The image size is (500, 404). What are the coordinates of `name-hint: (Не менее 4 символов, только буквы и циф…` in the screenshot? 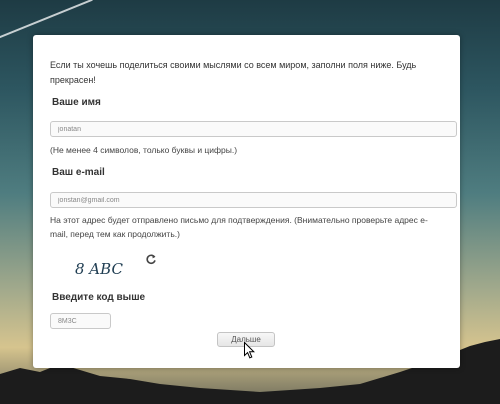 It's located at (144, 150).